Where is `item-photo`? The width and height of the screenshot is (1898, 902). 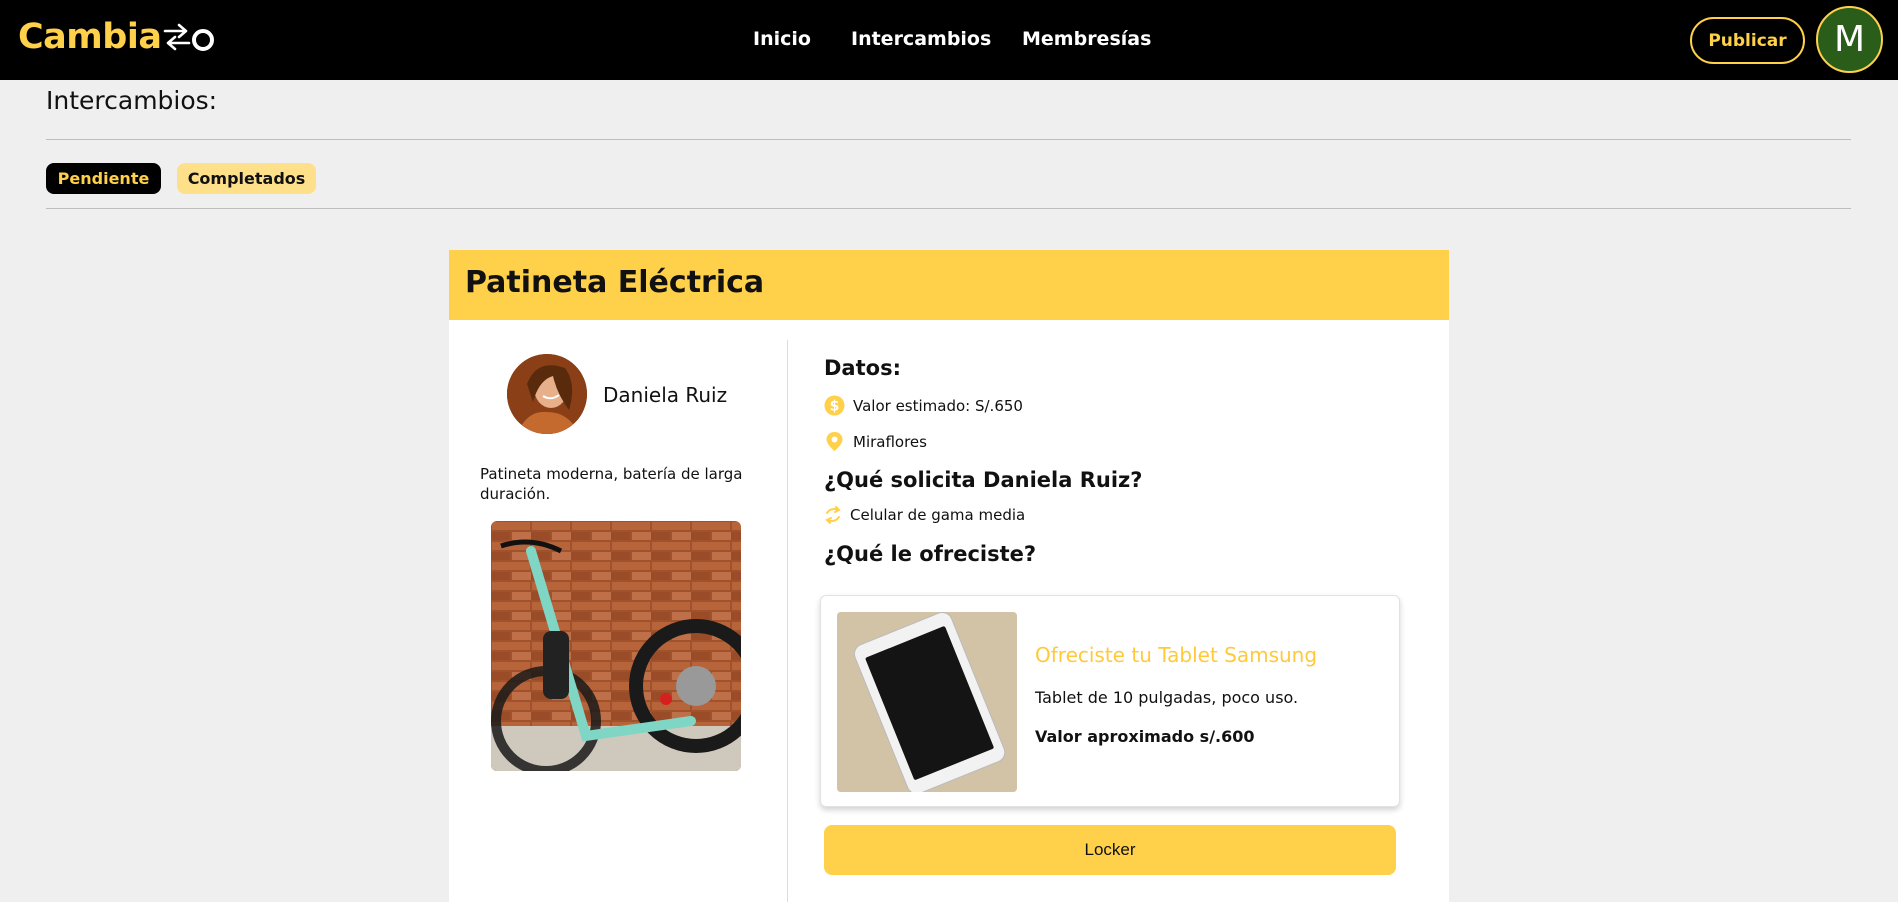 item-photo is located at coordinates (616, 646).